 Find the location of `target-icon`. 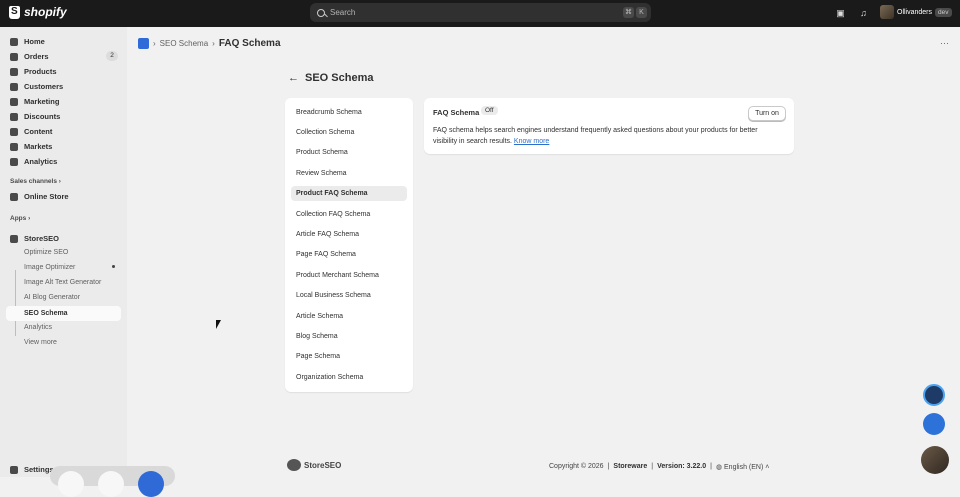

target-icon is located at coordinates (14, 101).